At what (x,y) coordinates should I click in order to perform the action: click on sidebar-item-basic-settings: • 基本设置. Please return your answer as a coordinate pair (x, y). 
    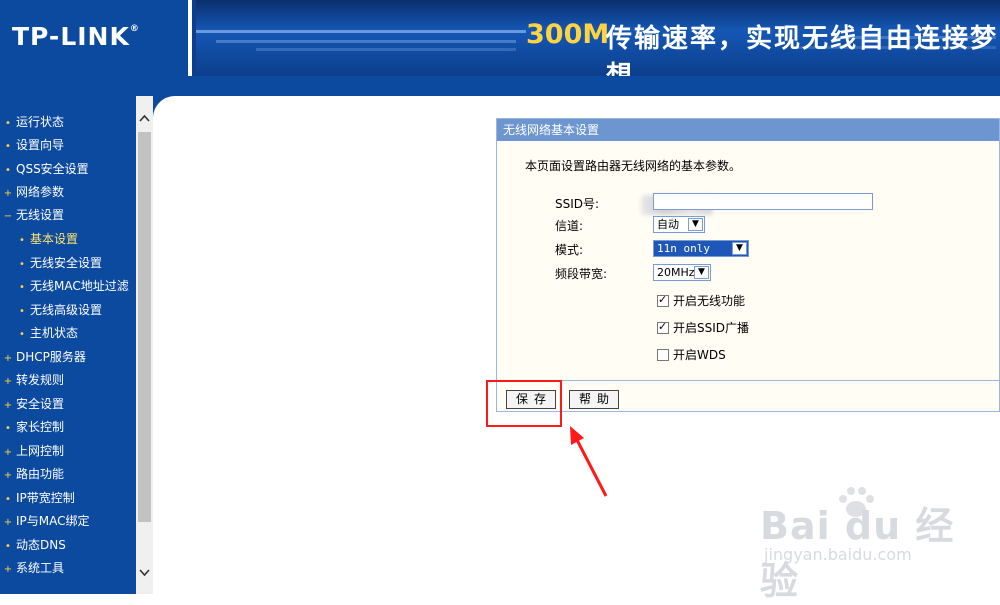
    Looking at the image, I should click on (68, 239).